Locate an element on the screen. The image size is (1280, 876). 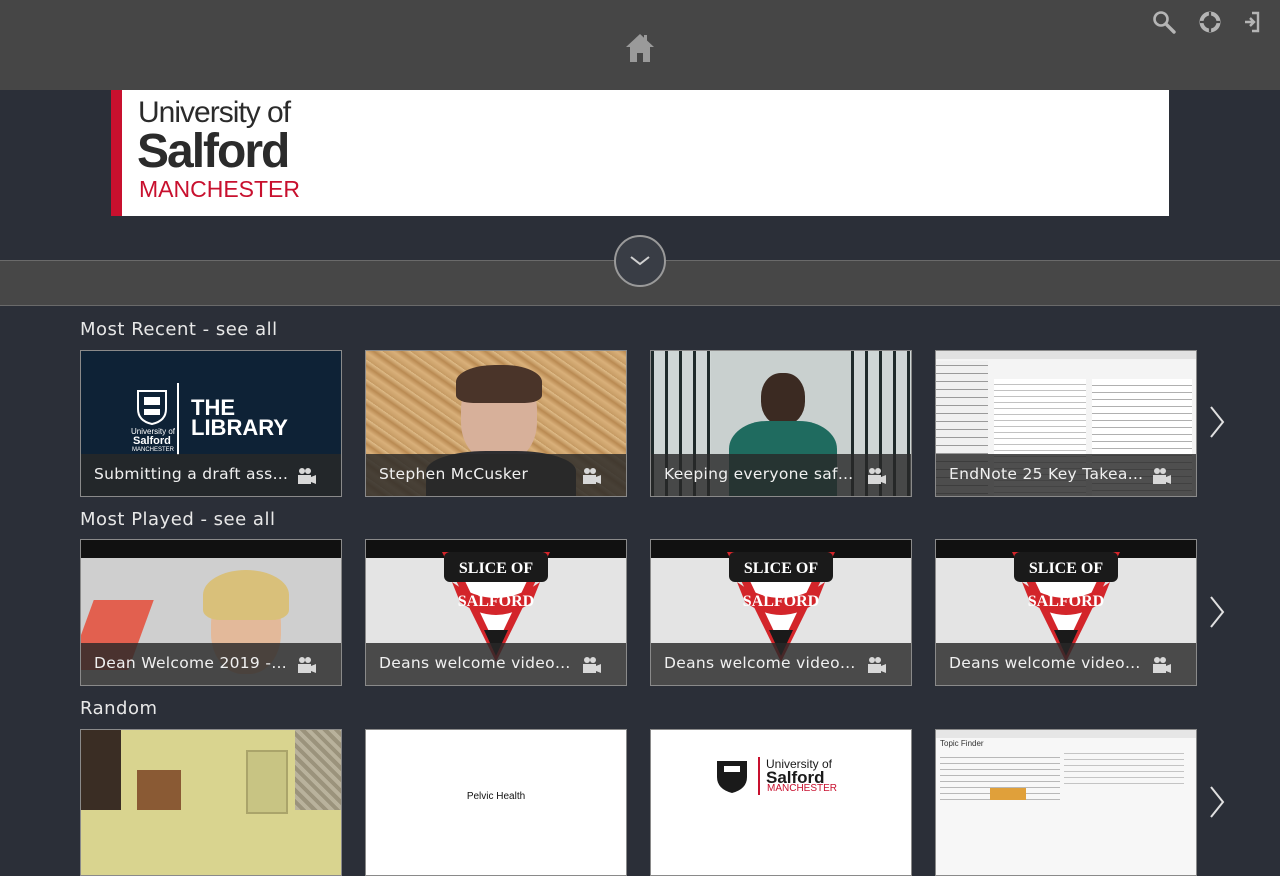
thumb-door is located at coordinates (267, 782).